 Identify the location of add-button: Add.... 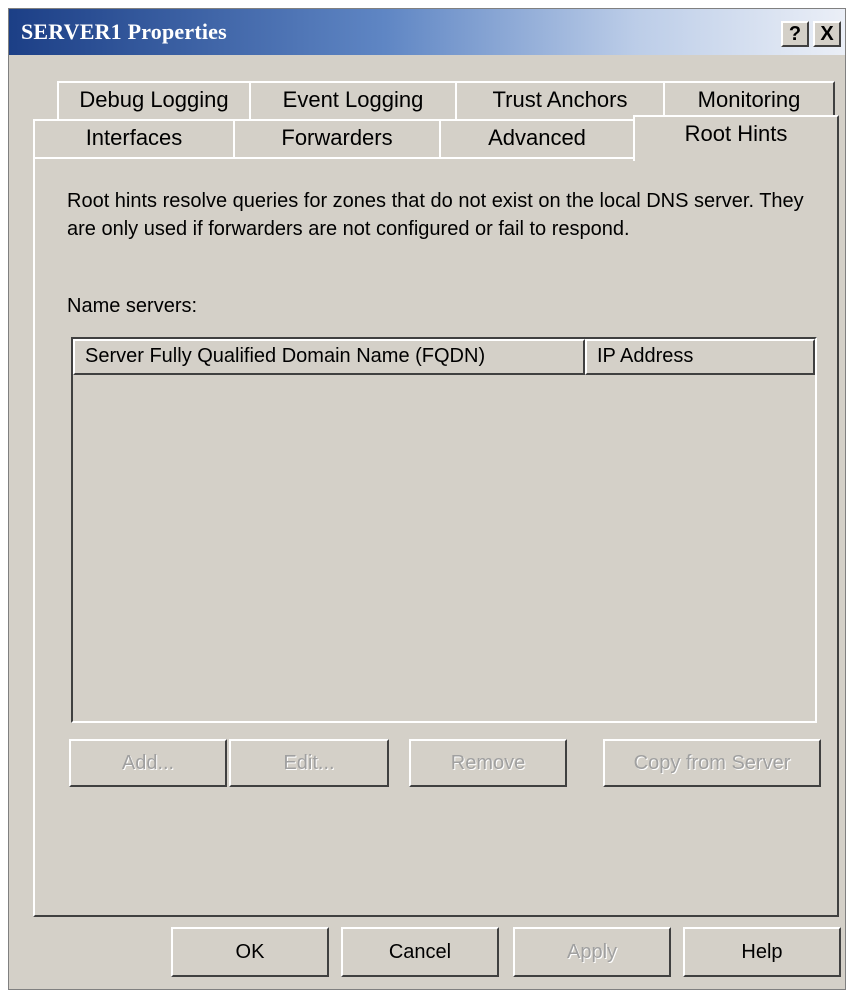
(148, 763).